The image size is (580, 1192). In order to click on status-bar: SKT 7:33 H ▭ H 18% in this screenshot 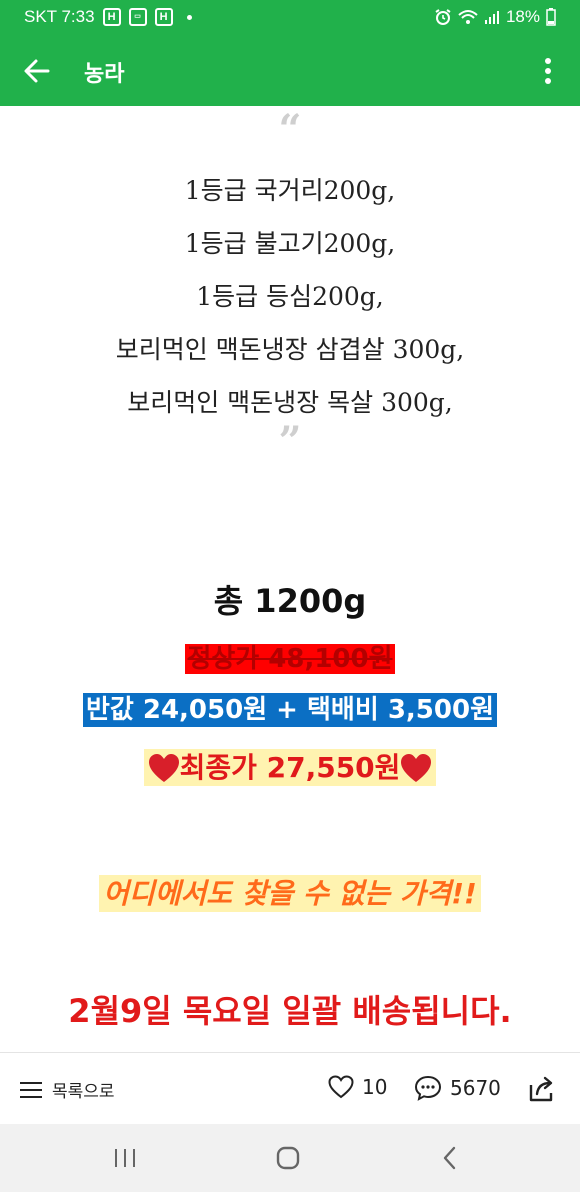, I will do `click(290, 18)`.